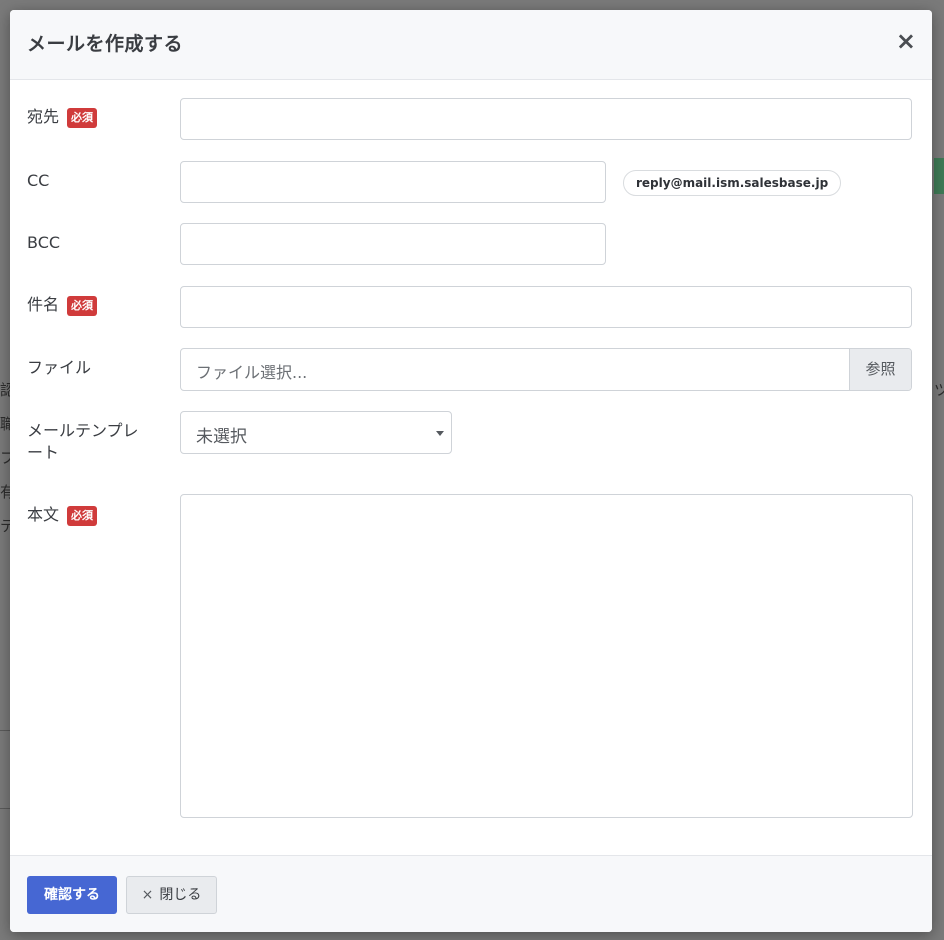 The width and height of the screenshot is (944, 940). Describe the element at coordinates (43, 304) in the screenshot. I see `subject-label-text: 件名` at that location.